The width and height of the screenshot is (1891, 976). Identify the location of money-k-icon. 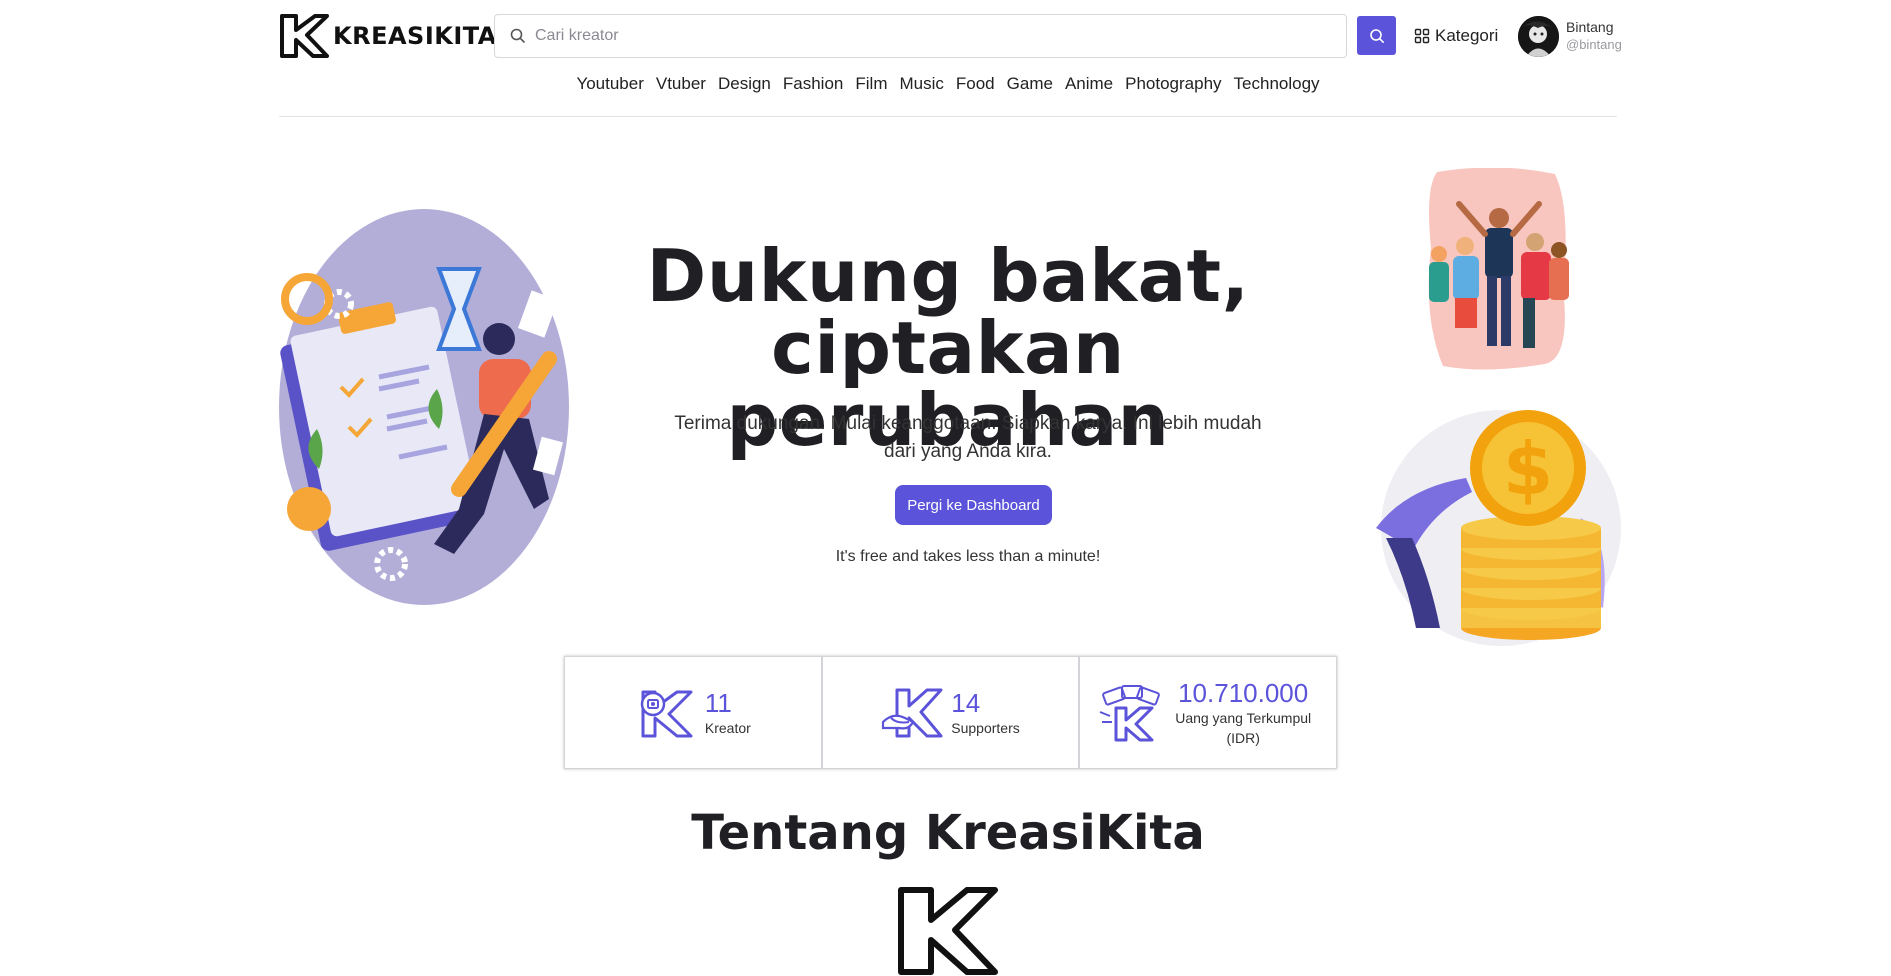
(1130, 712).